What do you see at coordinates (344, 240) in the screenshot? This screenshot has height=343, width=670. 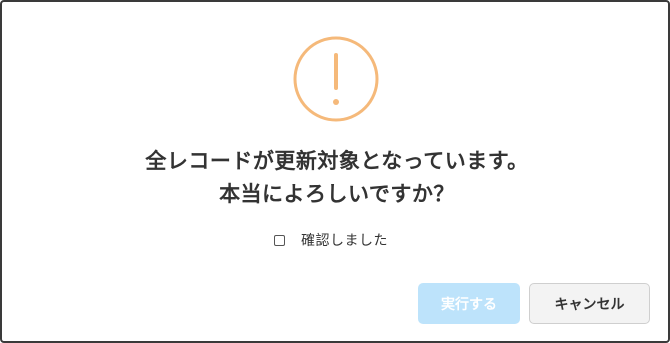 I see `confirm-checkbox-label: 確認しました` at bounding box center [344, 240].